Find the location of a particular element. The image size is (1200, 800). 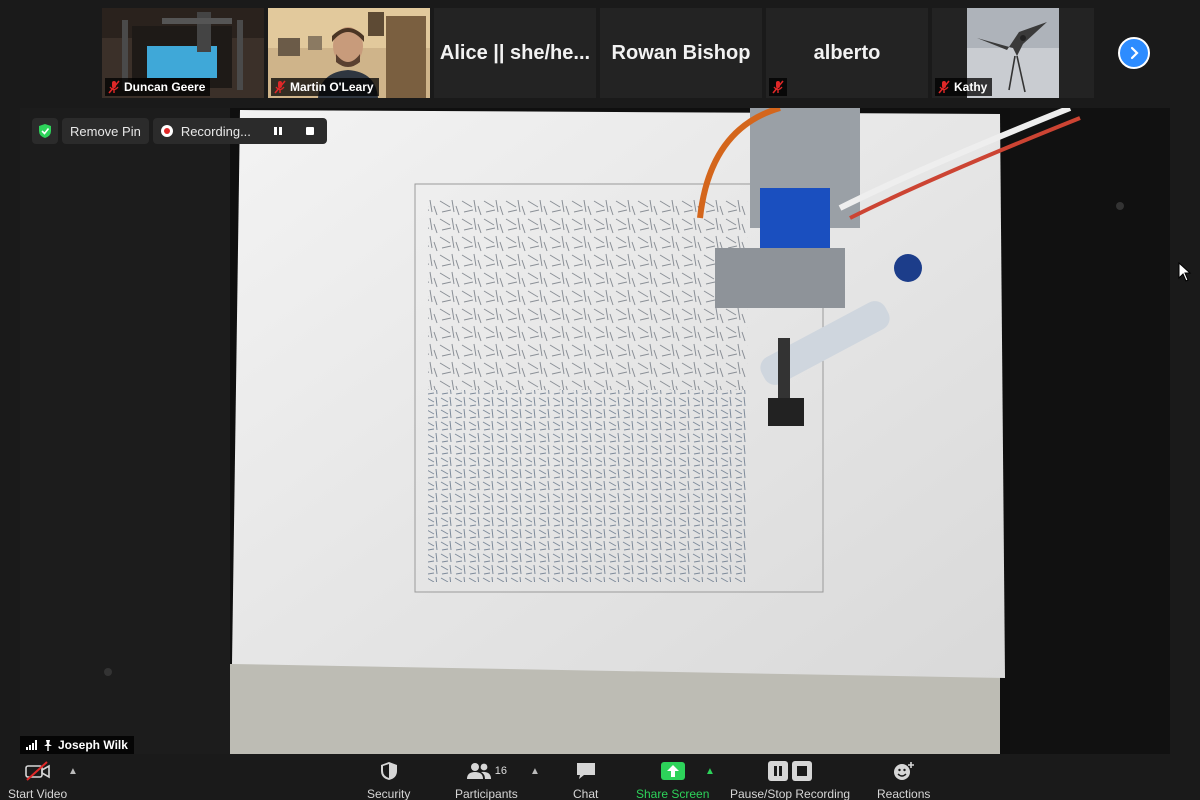

video-options-caret: ▲ is located at coordinates (73, 771).